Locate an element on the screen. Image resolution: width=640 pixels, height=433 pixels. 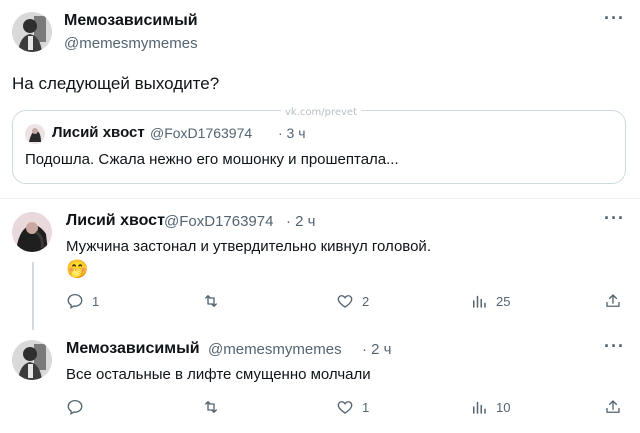
main-post-avatar is located at coordinates (32, 32).